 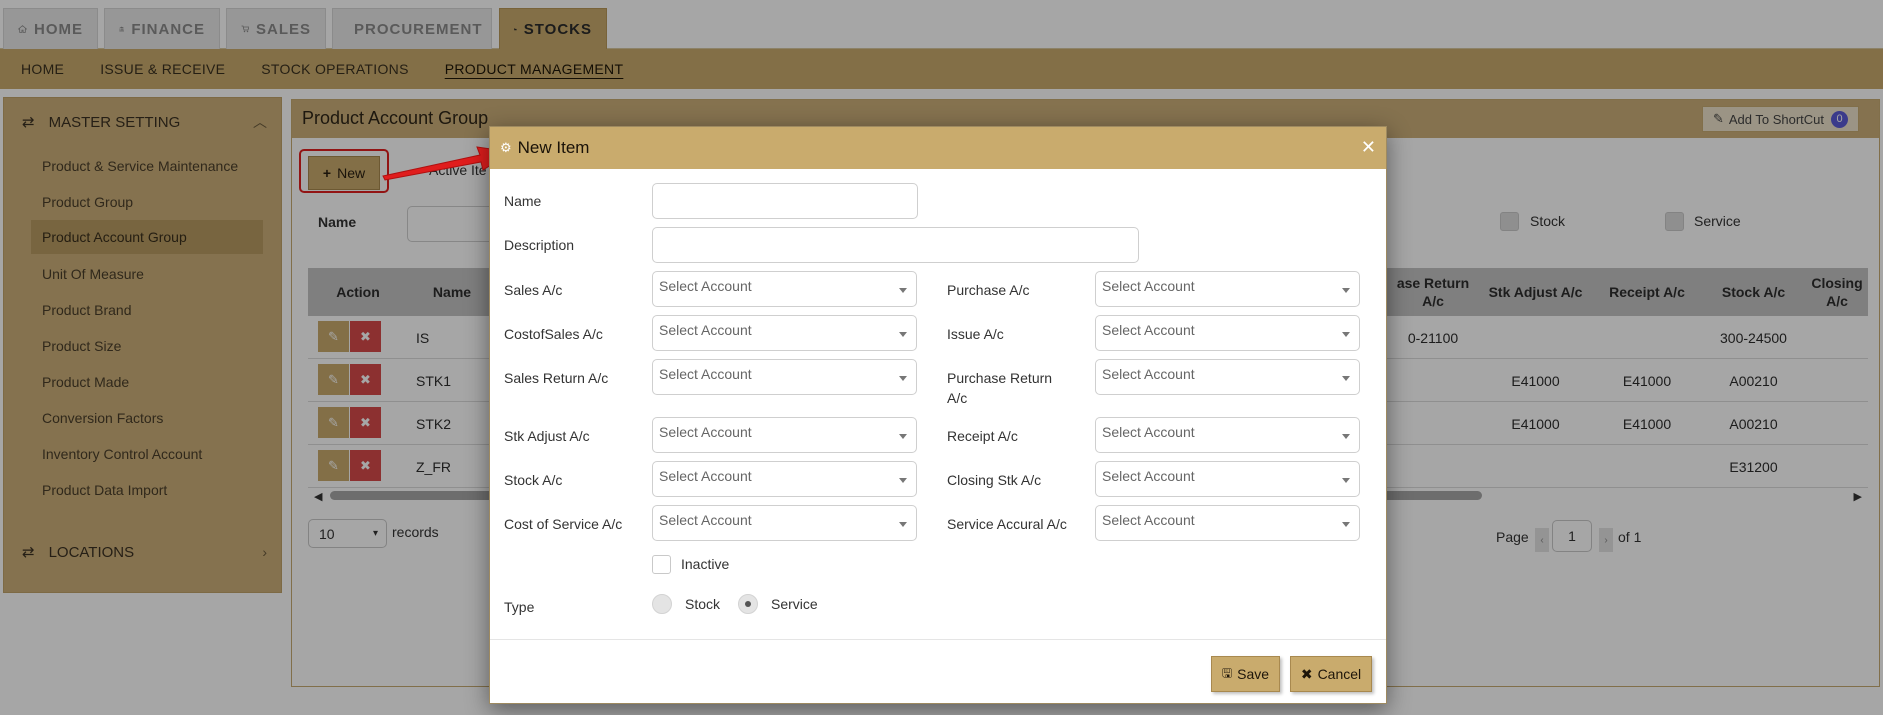 I want to click on stk-adjust-account-label: Stk Adjust A/c, so click(x=547, y=436).